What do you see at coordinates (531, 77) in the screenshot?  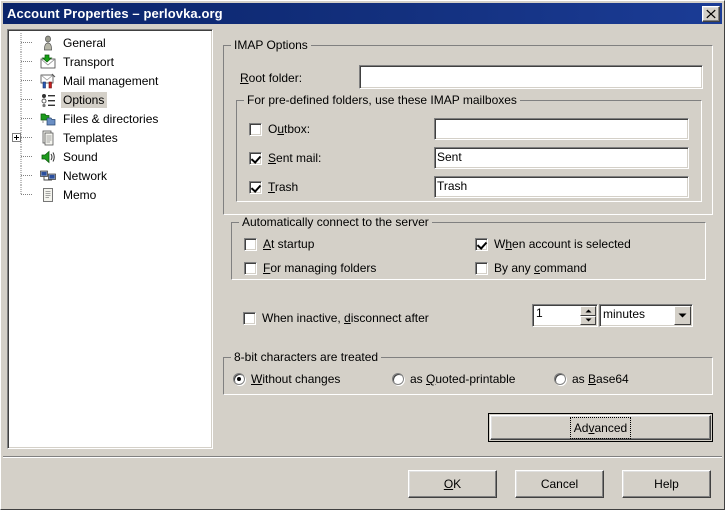 I see `root-folder-input` at bounding box center [531, 77].